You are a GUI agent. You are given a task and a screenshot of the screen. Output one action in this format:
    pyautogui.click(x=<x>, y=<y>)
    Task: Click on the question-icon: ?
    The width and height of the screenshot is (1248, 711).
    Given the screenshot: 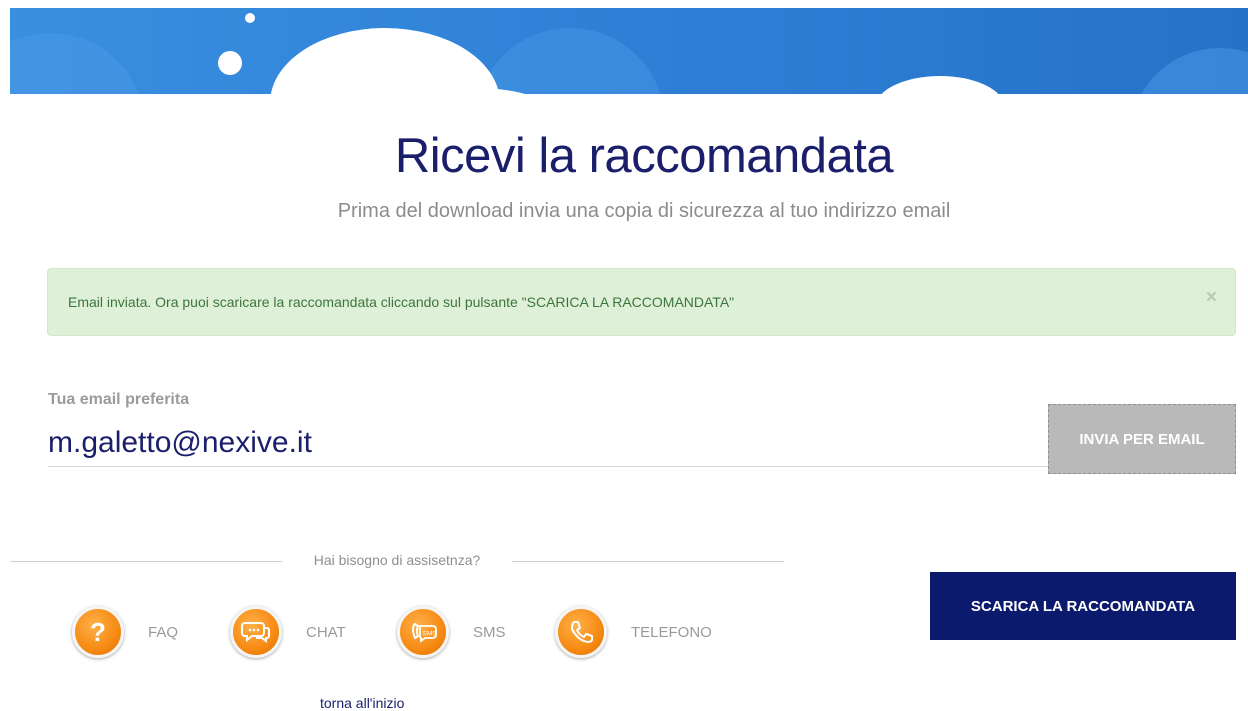 What is the action you would take?
    pyautogui.click(x=98, y=632)
    